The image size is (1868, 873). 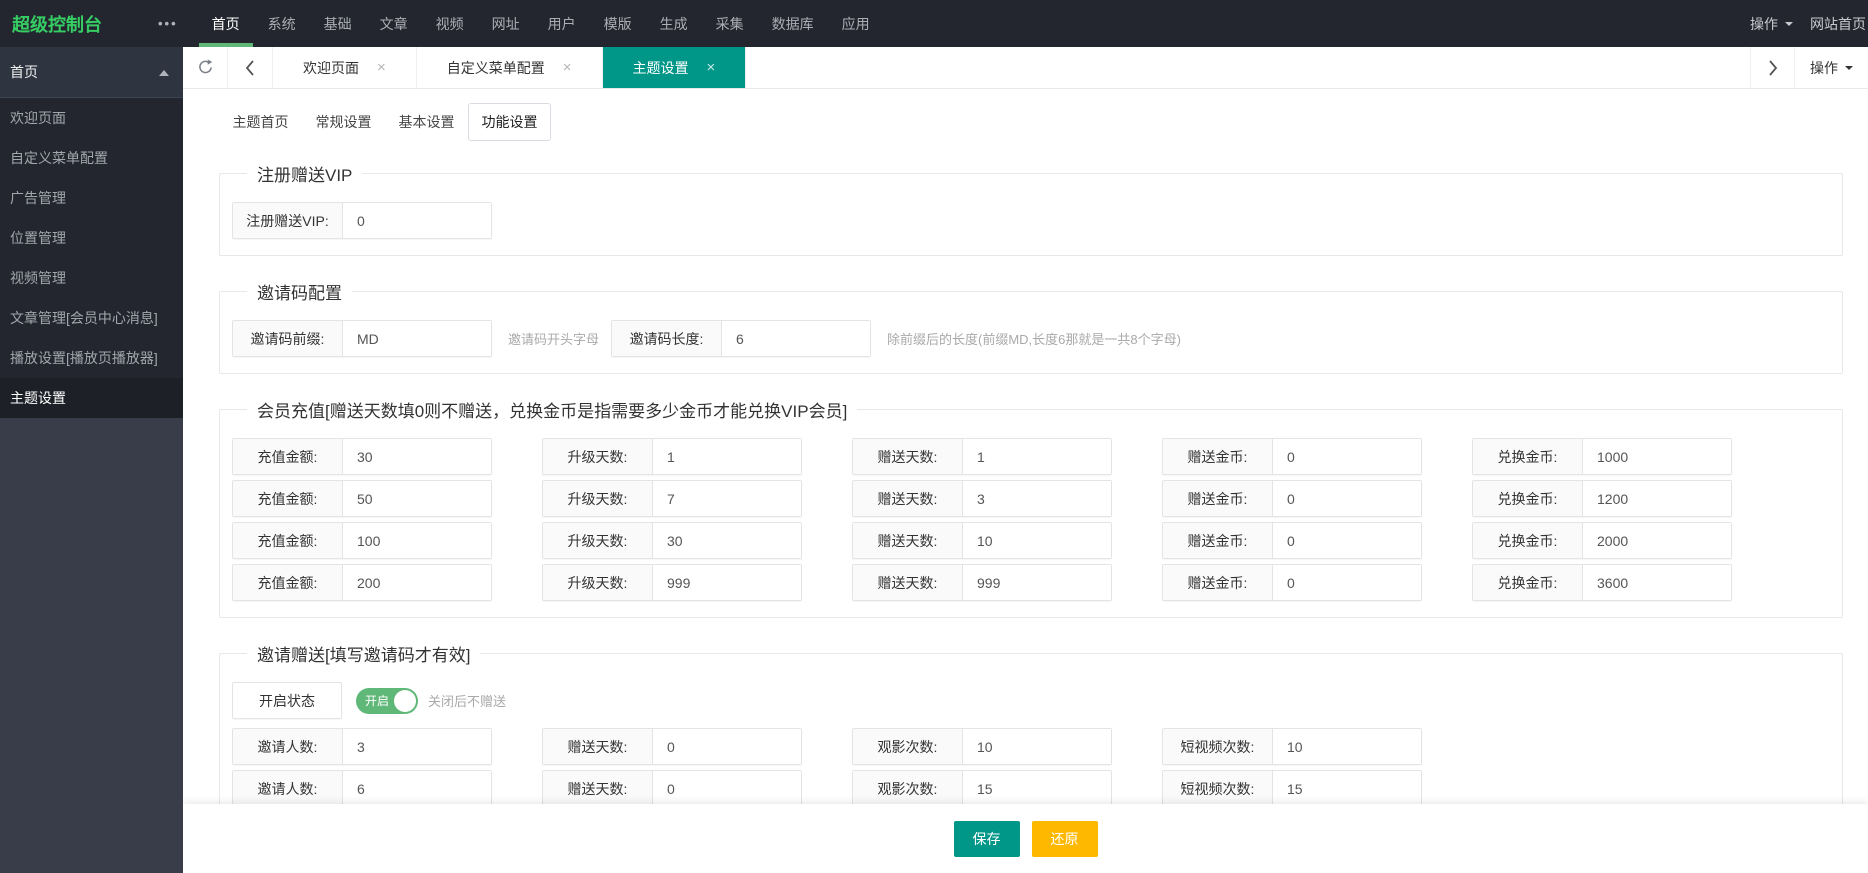 I want to click on topbar-action-dropdown: 操作, so click(x=1771, y=24).